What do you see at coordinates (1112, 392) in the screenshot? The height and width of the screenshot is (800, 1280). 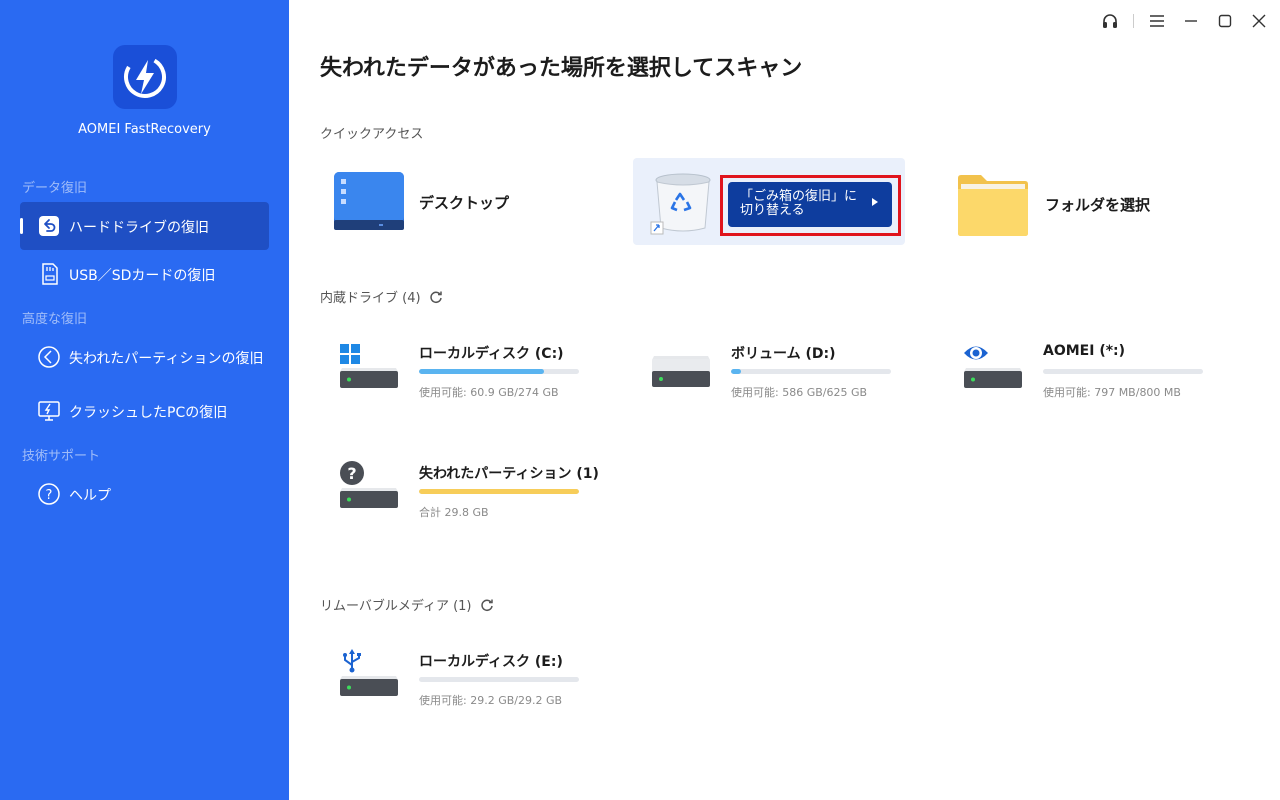 I see `drive-capacity: 使用可能: 797 MB/800 MB` at bounding box center [1112, 392].